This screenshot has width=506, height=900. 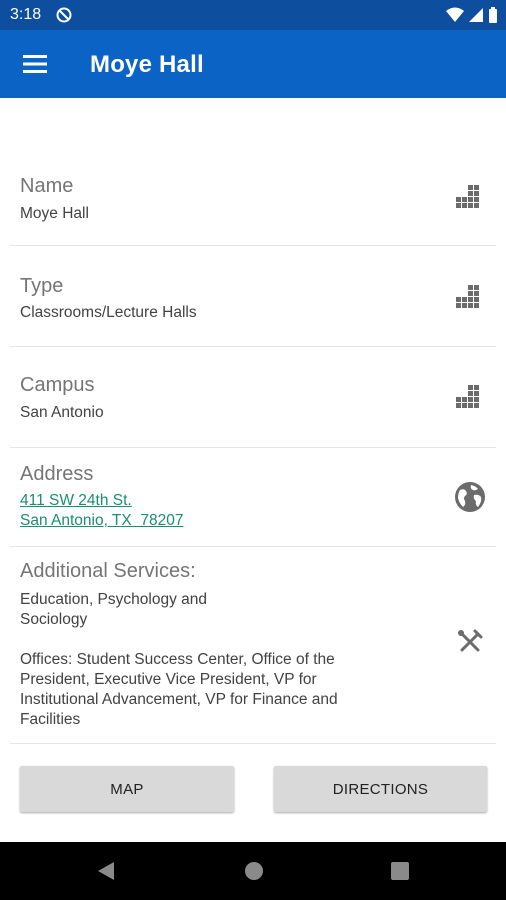 I want to click on recents-icon, so click(x=400, y=873).